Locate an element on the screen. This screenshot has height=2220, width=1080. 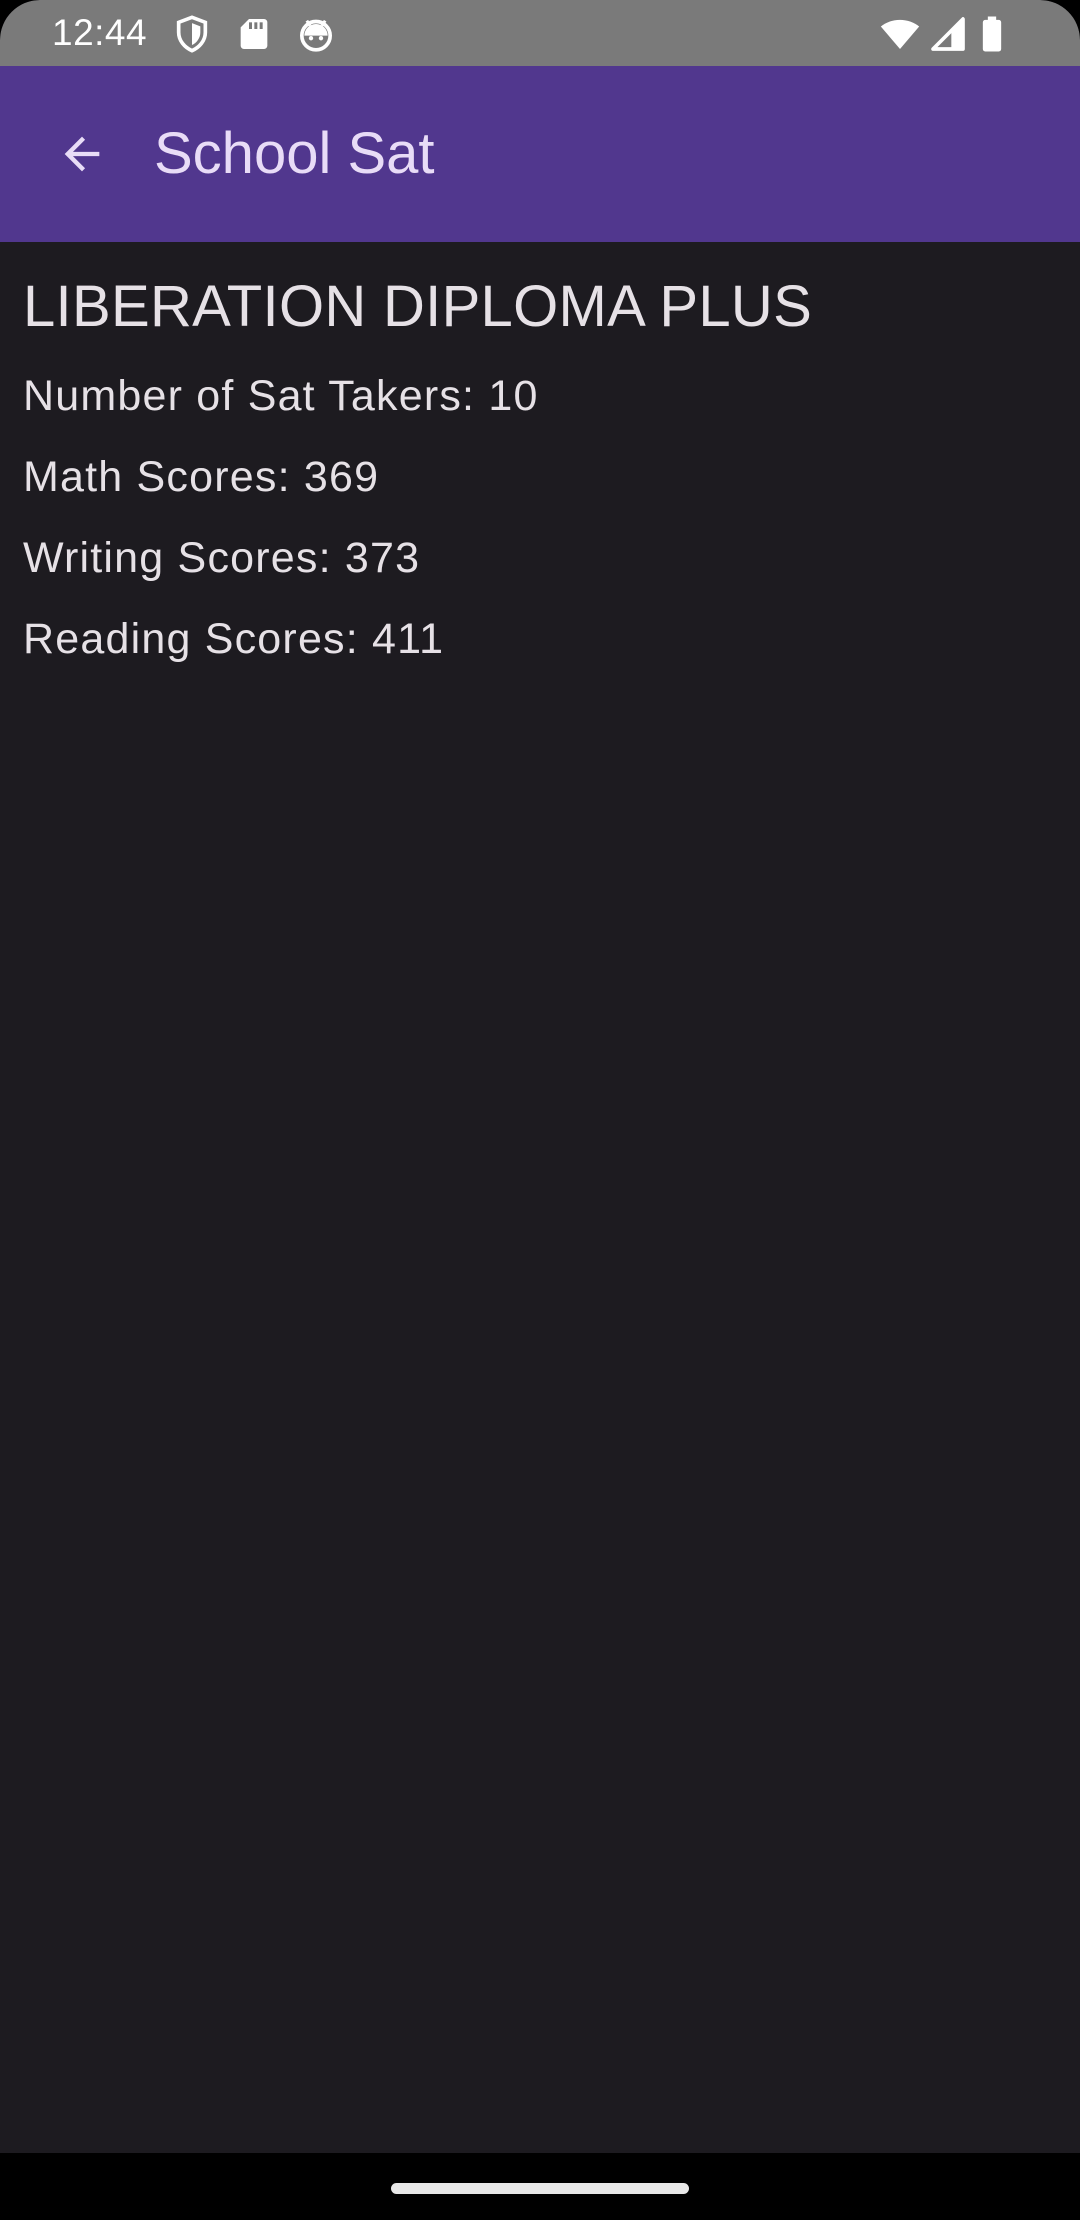
reading-scores: Reading Scores: 411 is located at coordinates (234, 639).